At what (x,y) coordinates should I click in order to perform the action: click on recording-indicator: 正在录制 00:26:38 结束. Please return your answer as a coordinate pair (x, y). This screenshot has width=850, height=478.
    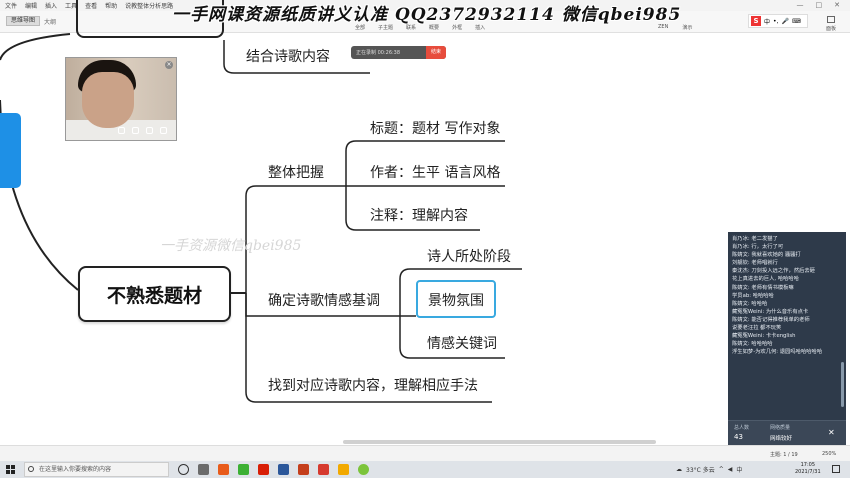
    Looking at the image, I should click on (398, 52).